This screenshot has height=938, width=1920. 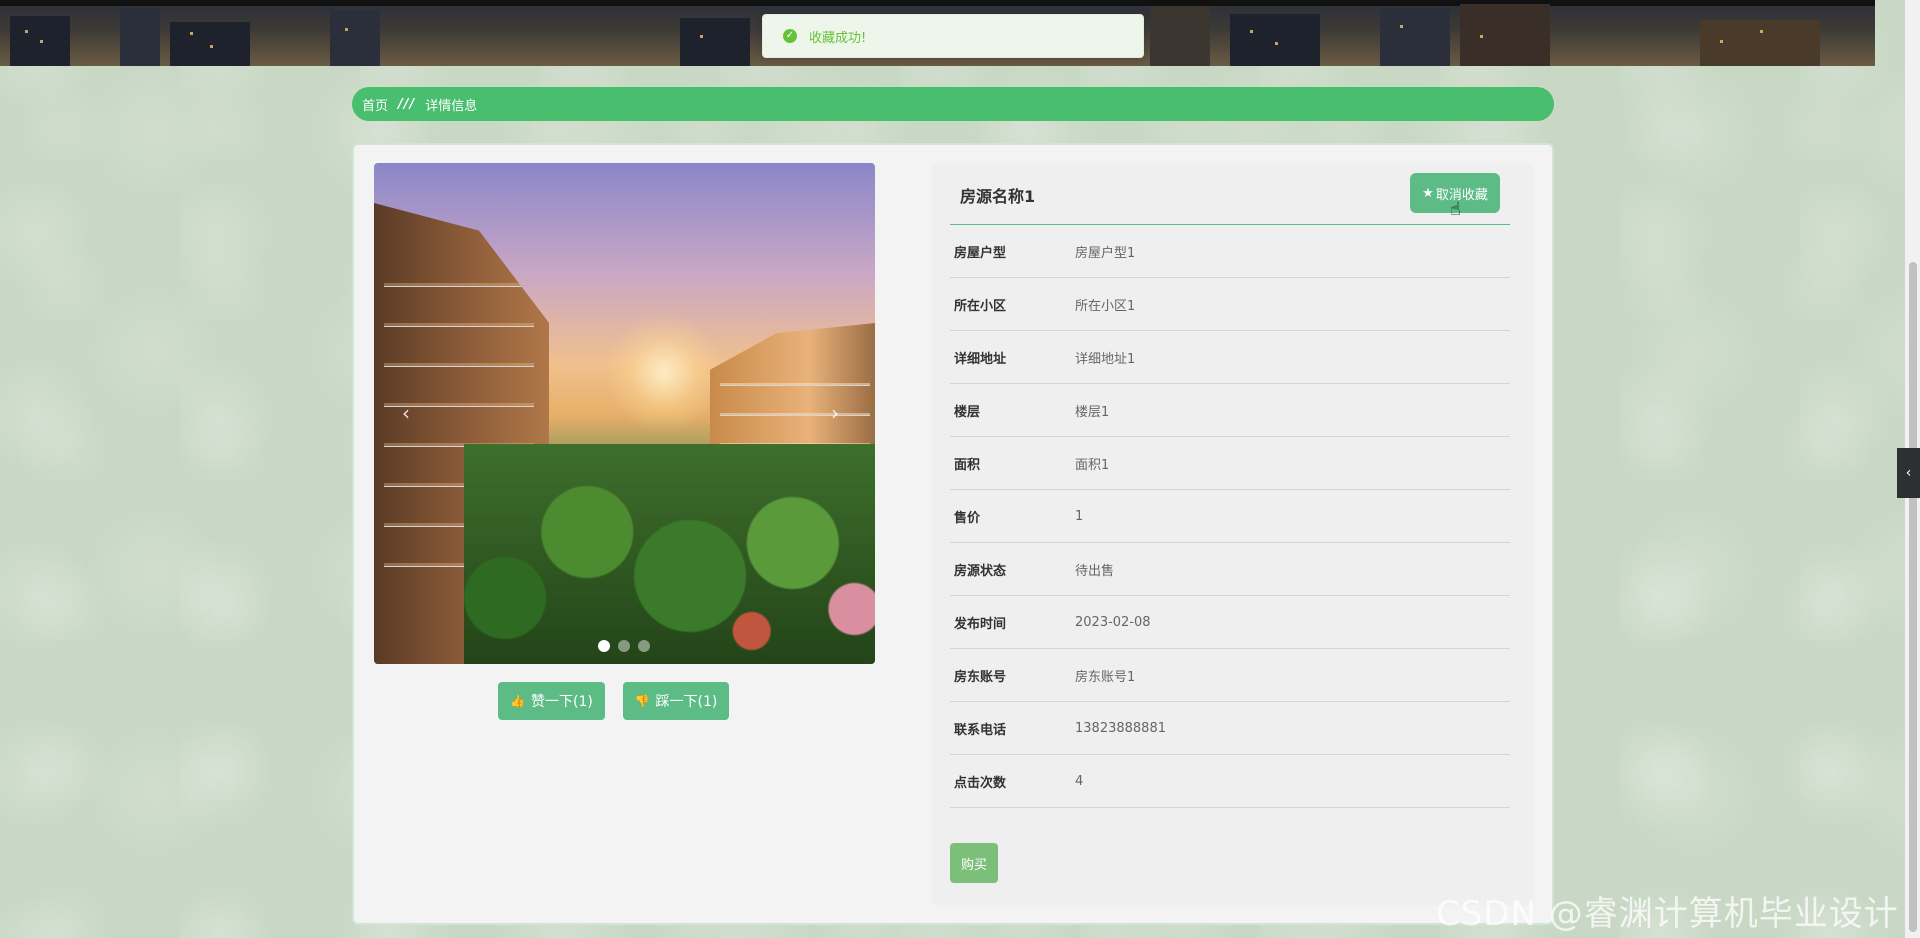 What do you see at coordinates (953, 104) in the screenshot?
I see `breadcrumb: 首页 /// 详情信息` at bounding box center [953, 104].